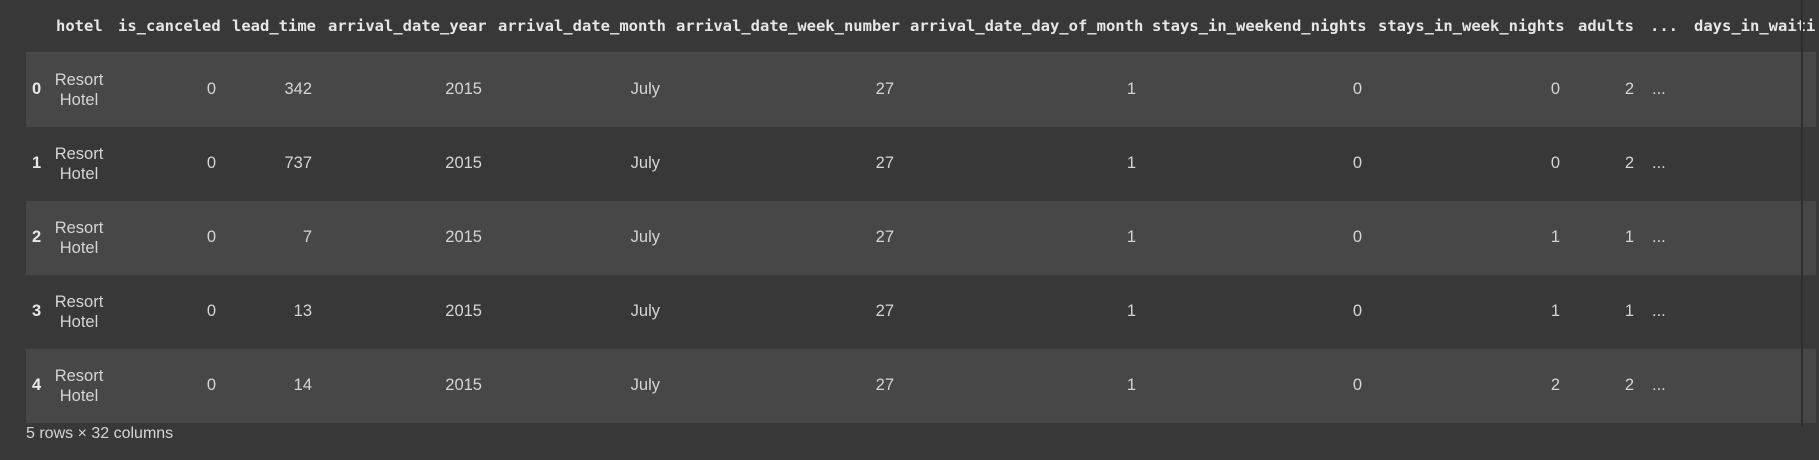 Image resolution: width=1819 pixels, height=460 pixels. I want to click on column-header-arrival-date-year: arrival_date_year, so click(405, 26).